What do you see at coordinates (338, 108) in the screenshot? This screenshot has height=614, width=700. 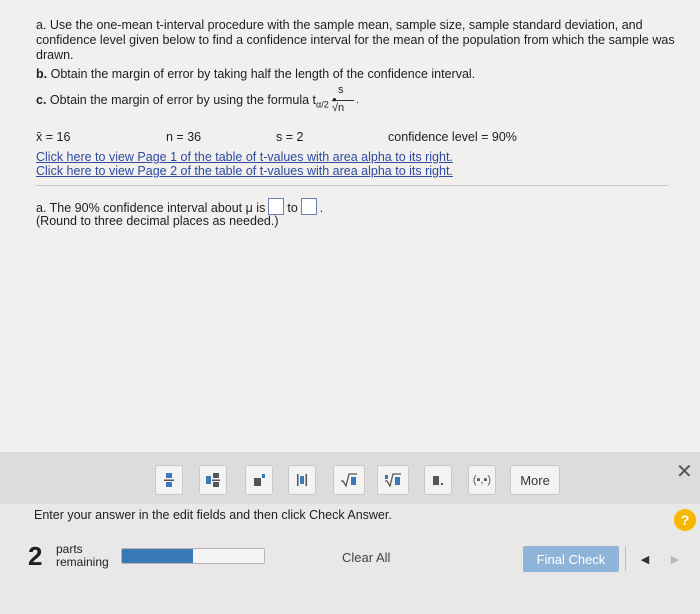 I see `fraction-denominator: √n` at bounding box center [338, 108].